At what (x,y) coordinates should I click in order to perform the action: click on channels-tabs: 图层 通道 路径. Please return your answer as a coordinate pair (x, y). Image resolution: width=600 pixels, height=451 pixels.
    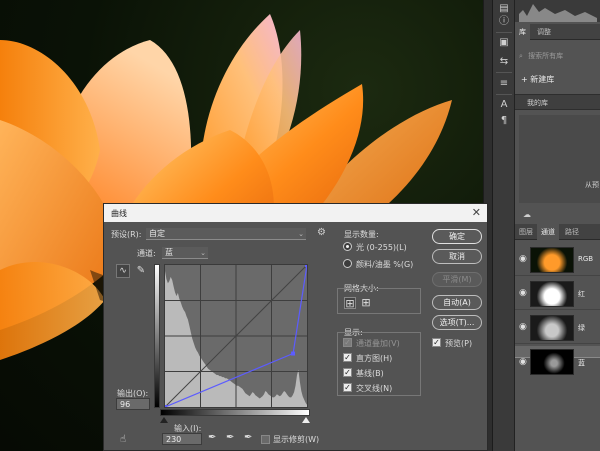
    Looking at the image, I should click on (557, 232).